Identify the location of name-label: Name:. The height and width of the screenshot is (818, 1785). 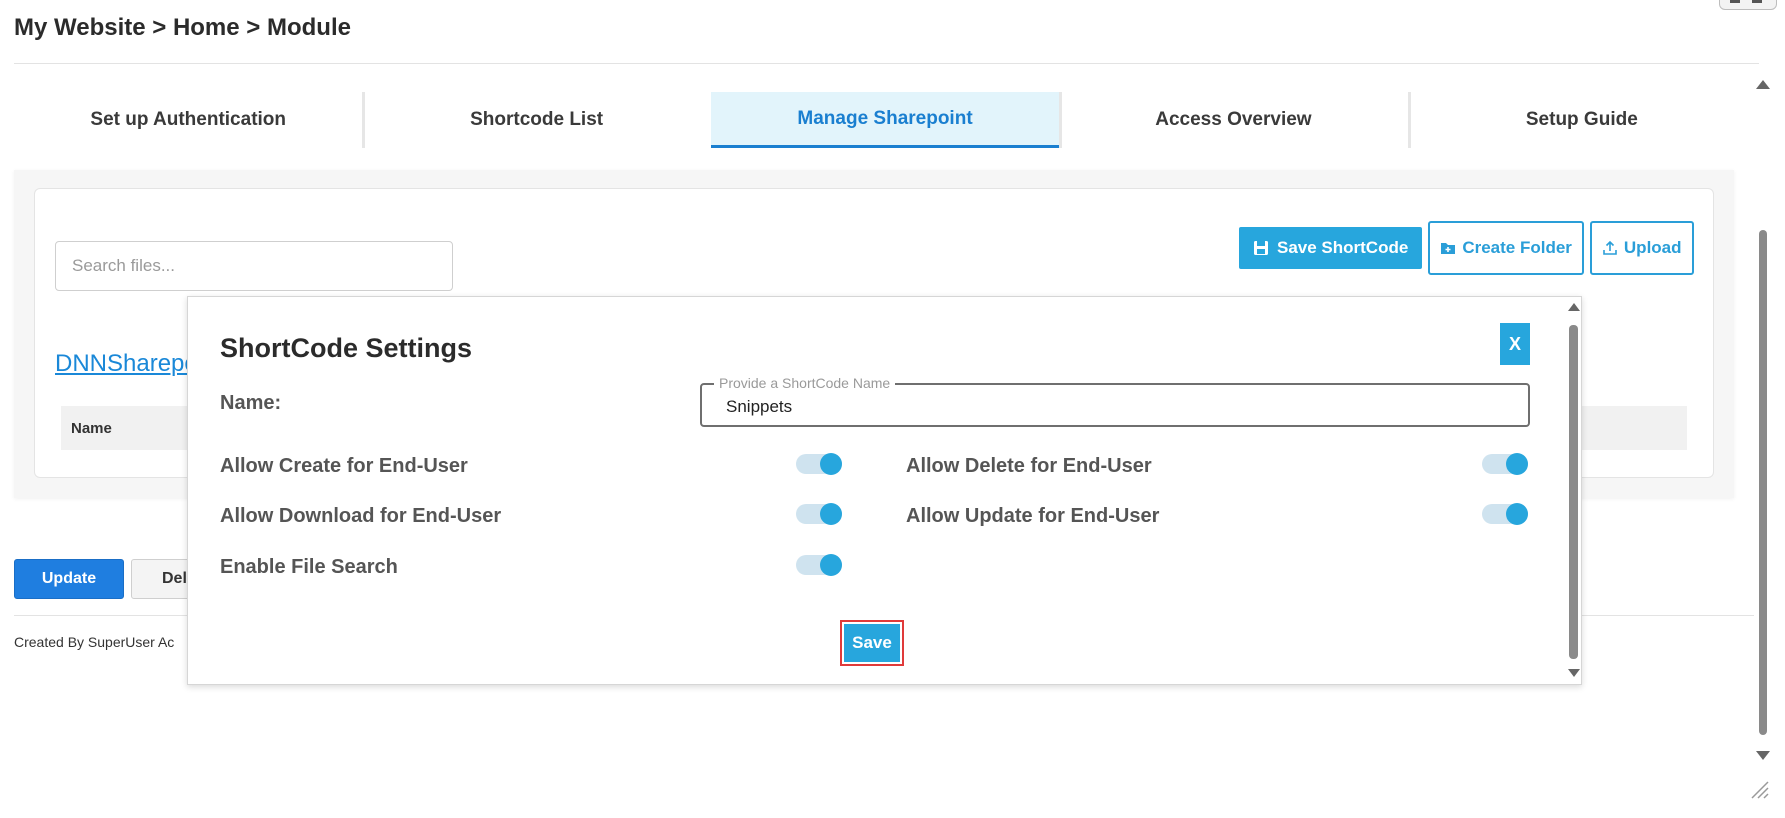
(251, 403).